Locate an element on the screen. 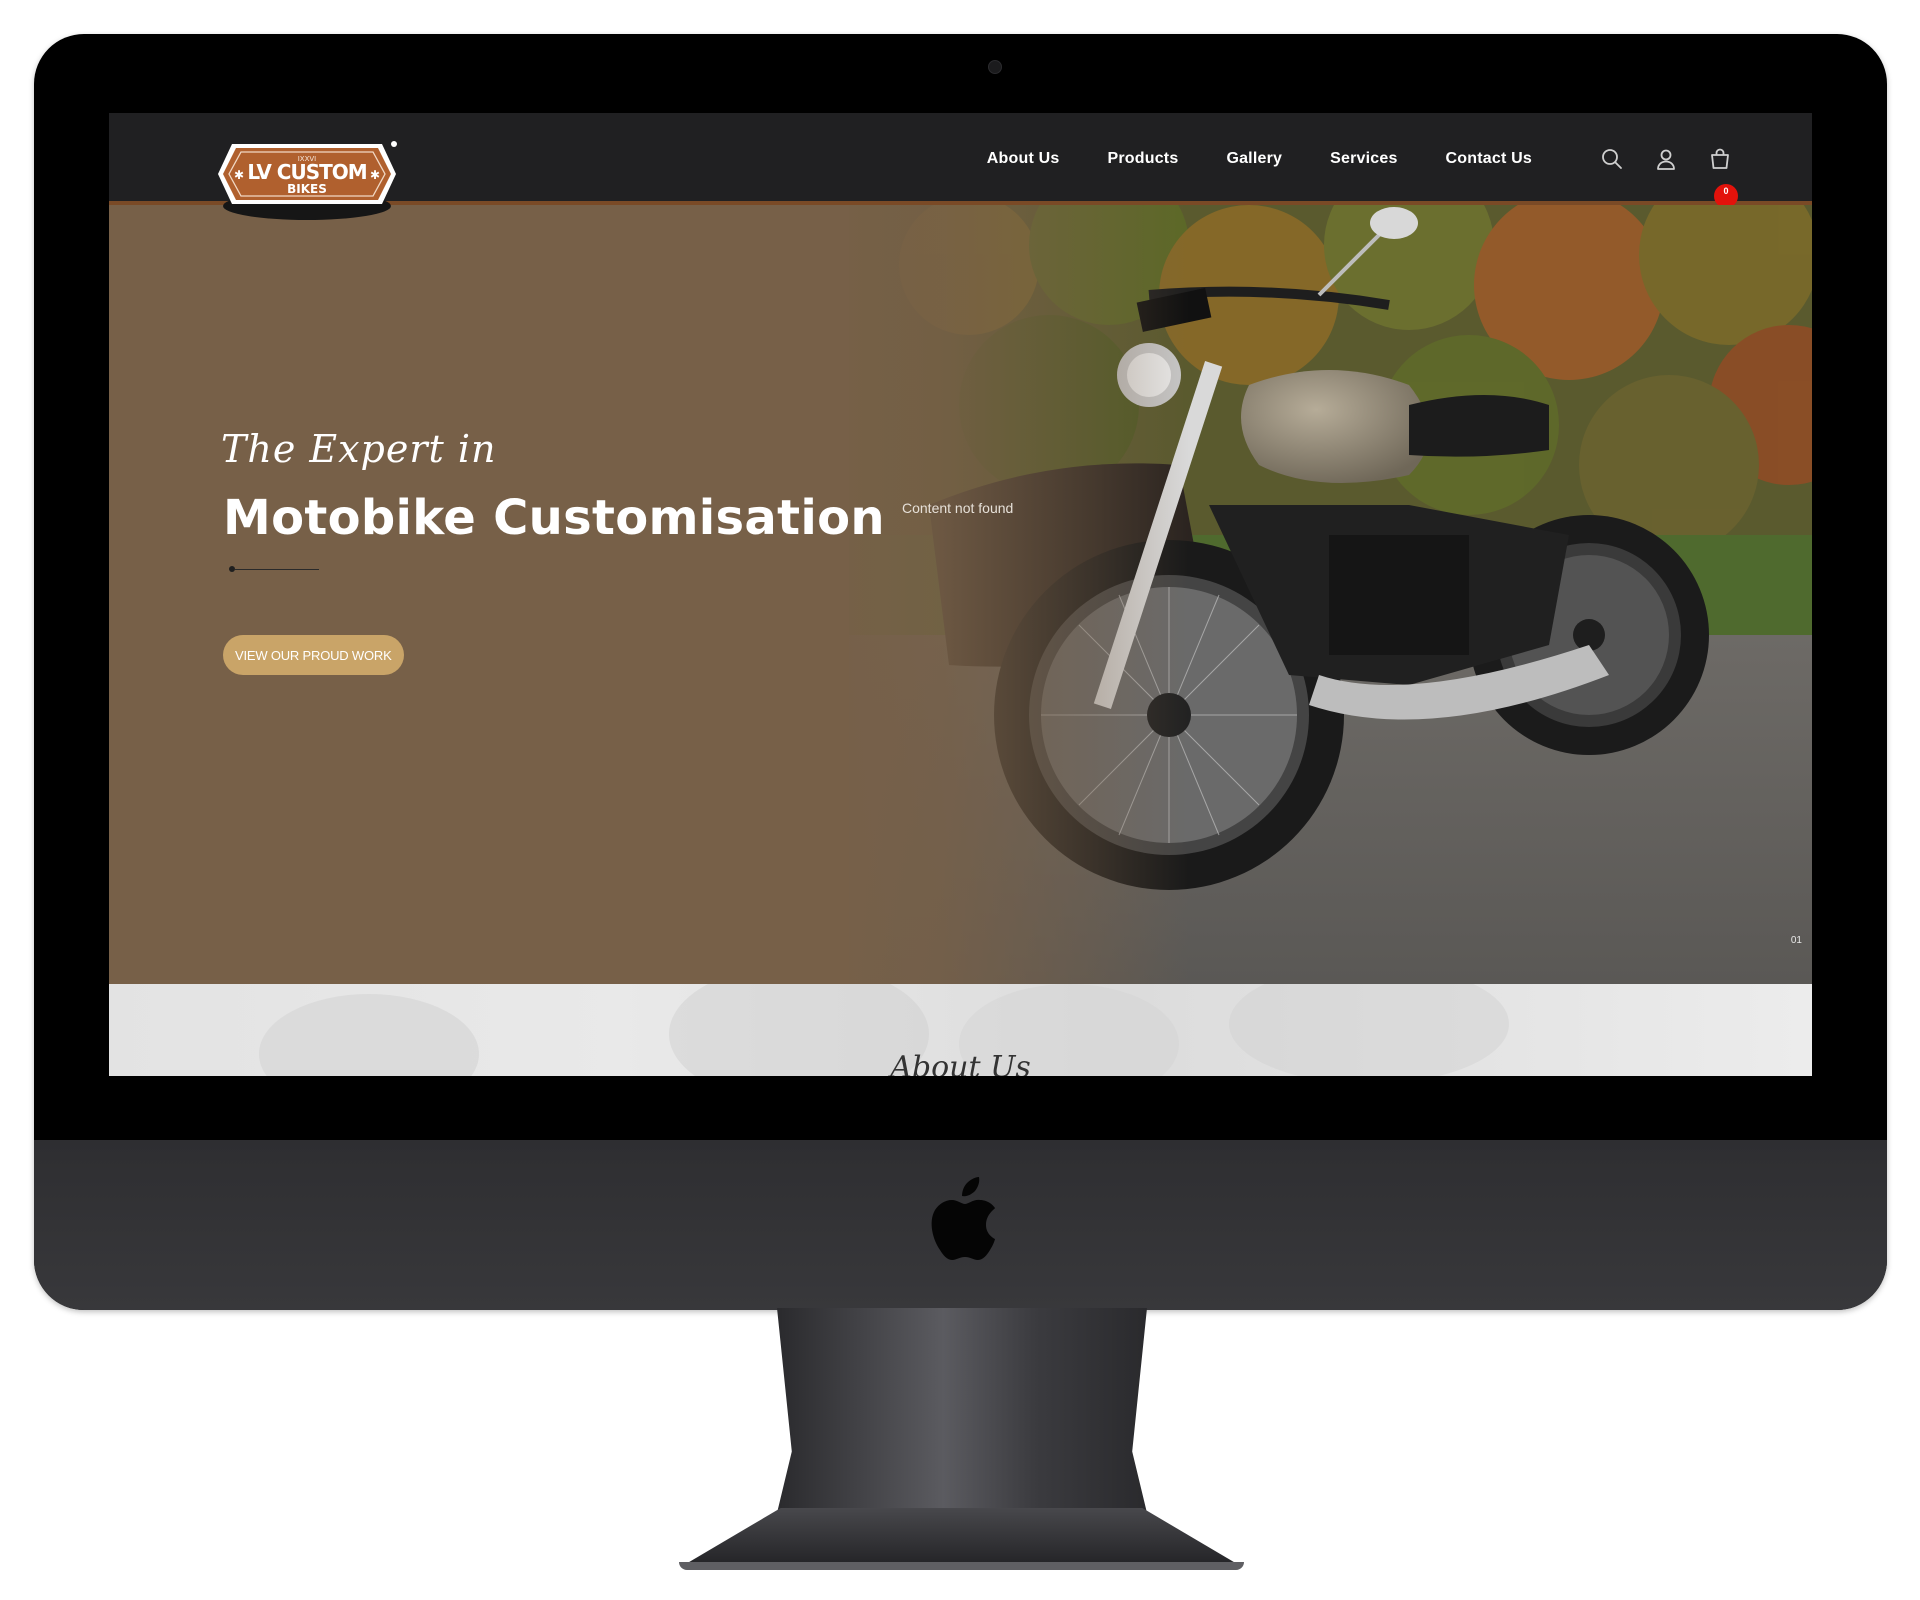 The height and width of the screenshot is (1600, 1920). user-icon is located at coordinates (1666, 159).